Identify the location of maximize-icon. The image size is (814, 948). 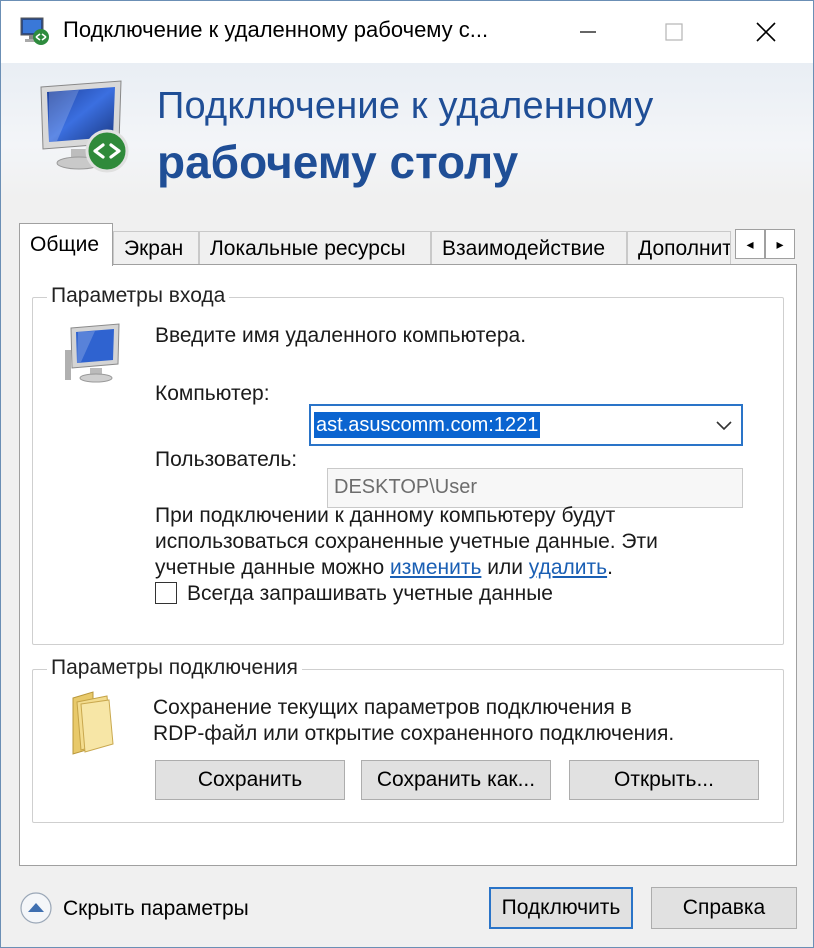
(674, 32).